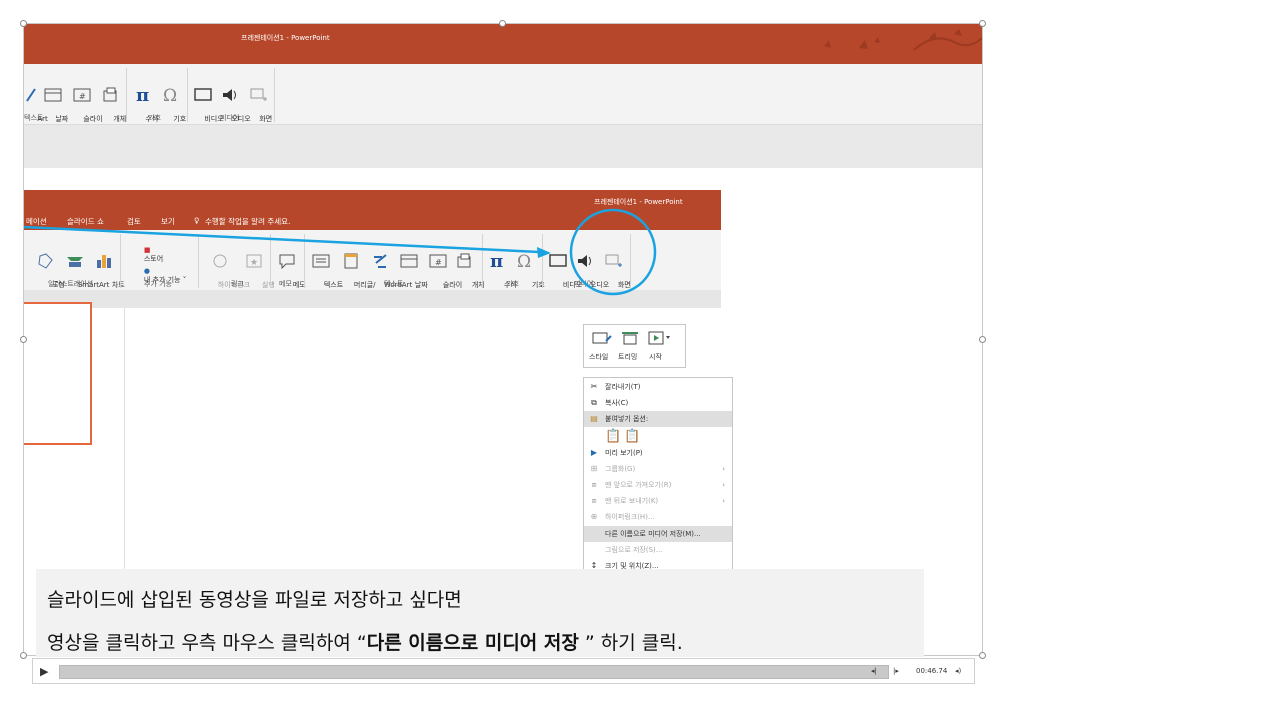 The width and height of the screenshot is (1280, 720). What do you see at coordinates (874, 671) in the screenshot?
I see `step-back-button: ◂|` at bounding box center [874, 671].